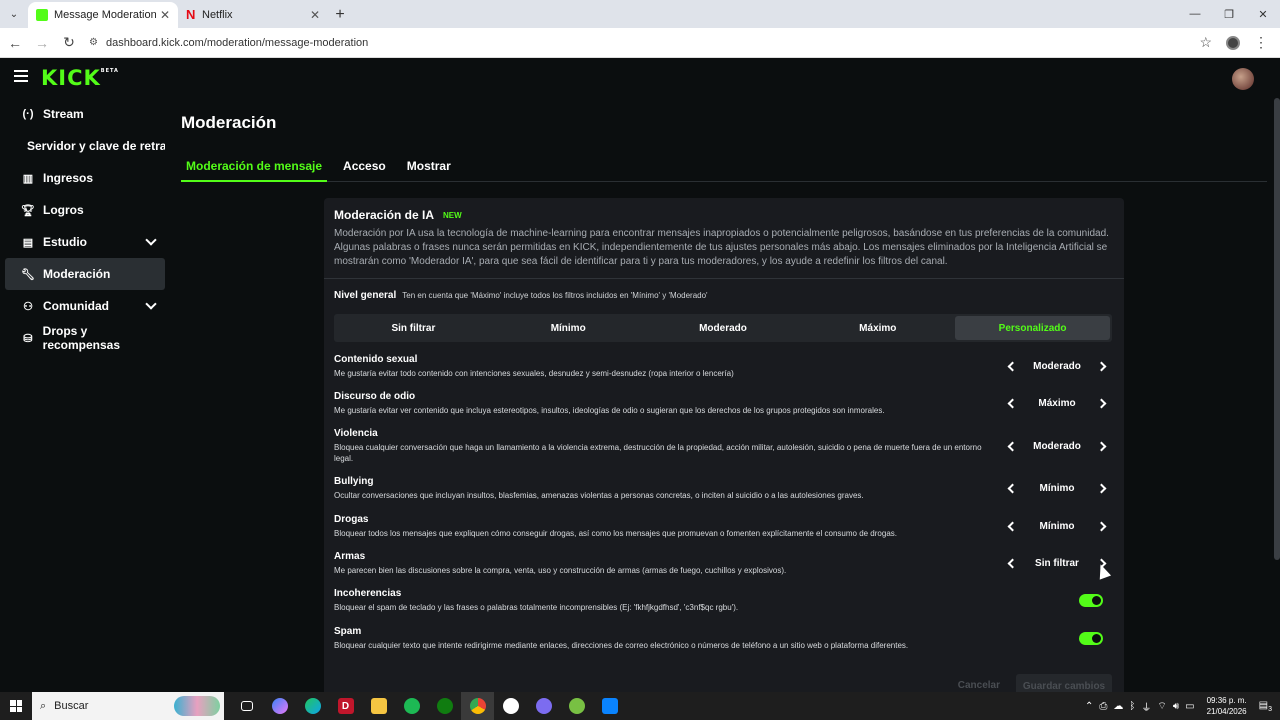 The width and height of the screenshot is (1280, 720). I want to click on rule-title: Armas, so click(350, 556).